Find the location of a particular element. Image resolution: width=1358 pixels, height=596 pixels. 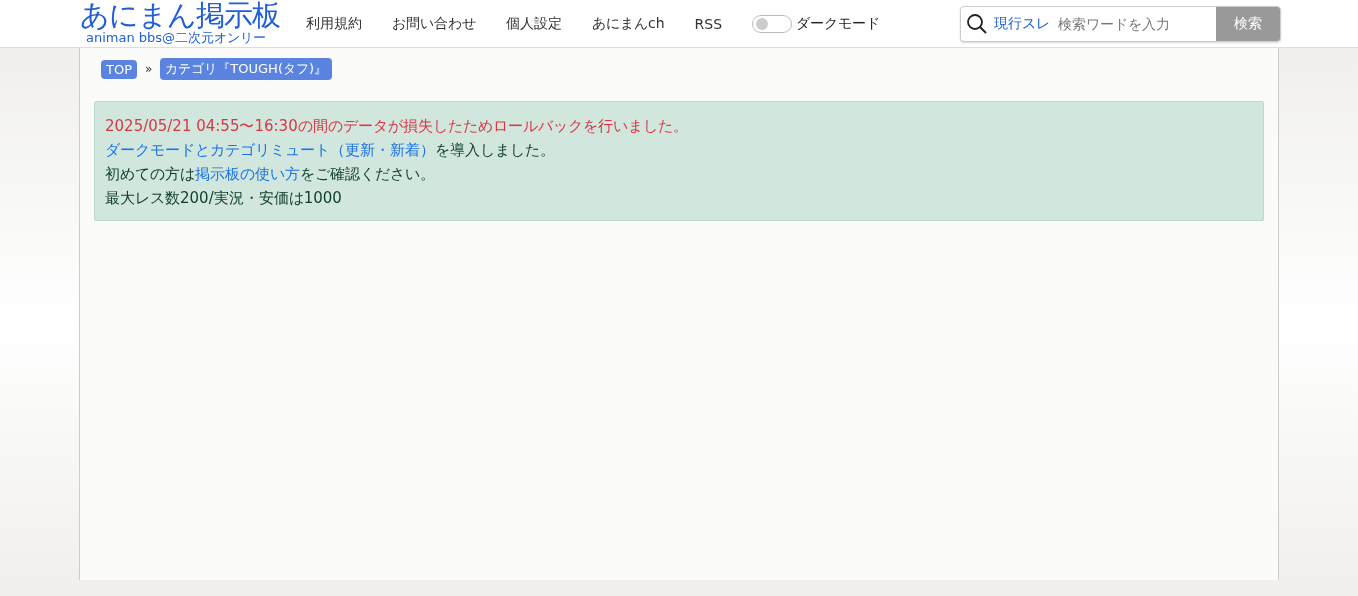

notice-line: 初めての方は掲示板の使い方をご確認ください。 is located at coordinates (270, 174).